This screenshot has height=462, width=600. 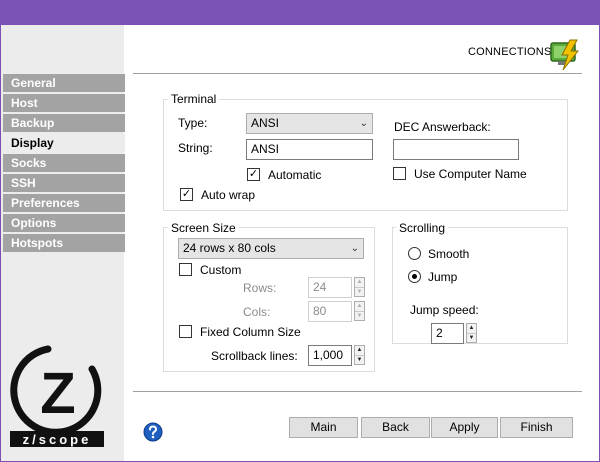 What do you see at coordinates (536, 427) in the screenshot?
I see `finish-button: Finish` at bounding box center [536, 427].